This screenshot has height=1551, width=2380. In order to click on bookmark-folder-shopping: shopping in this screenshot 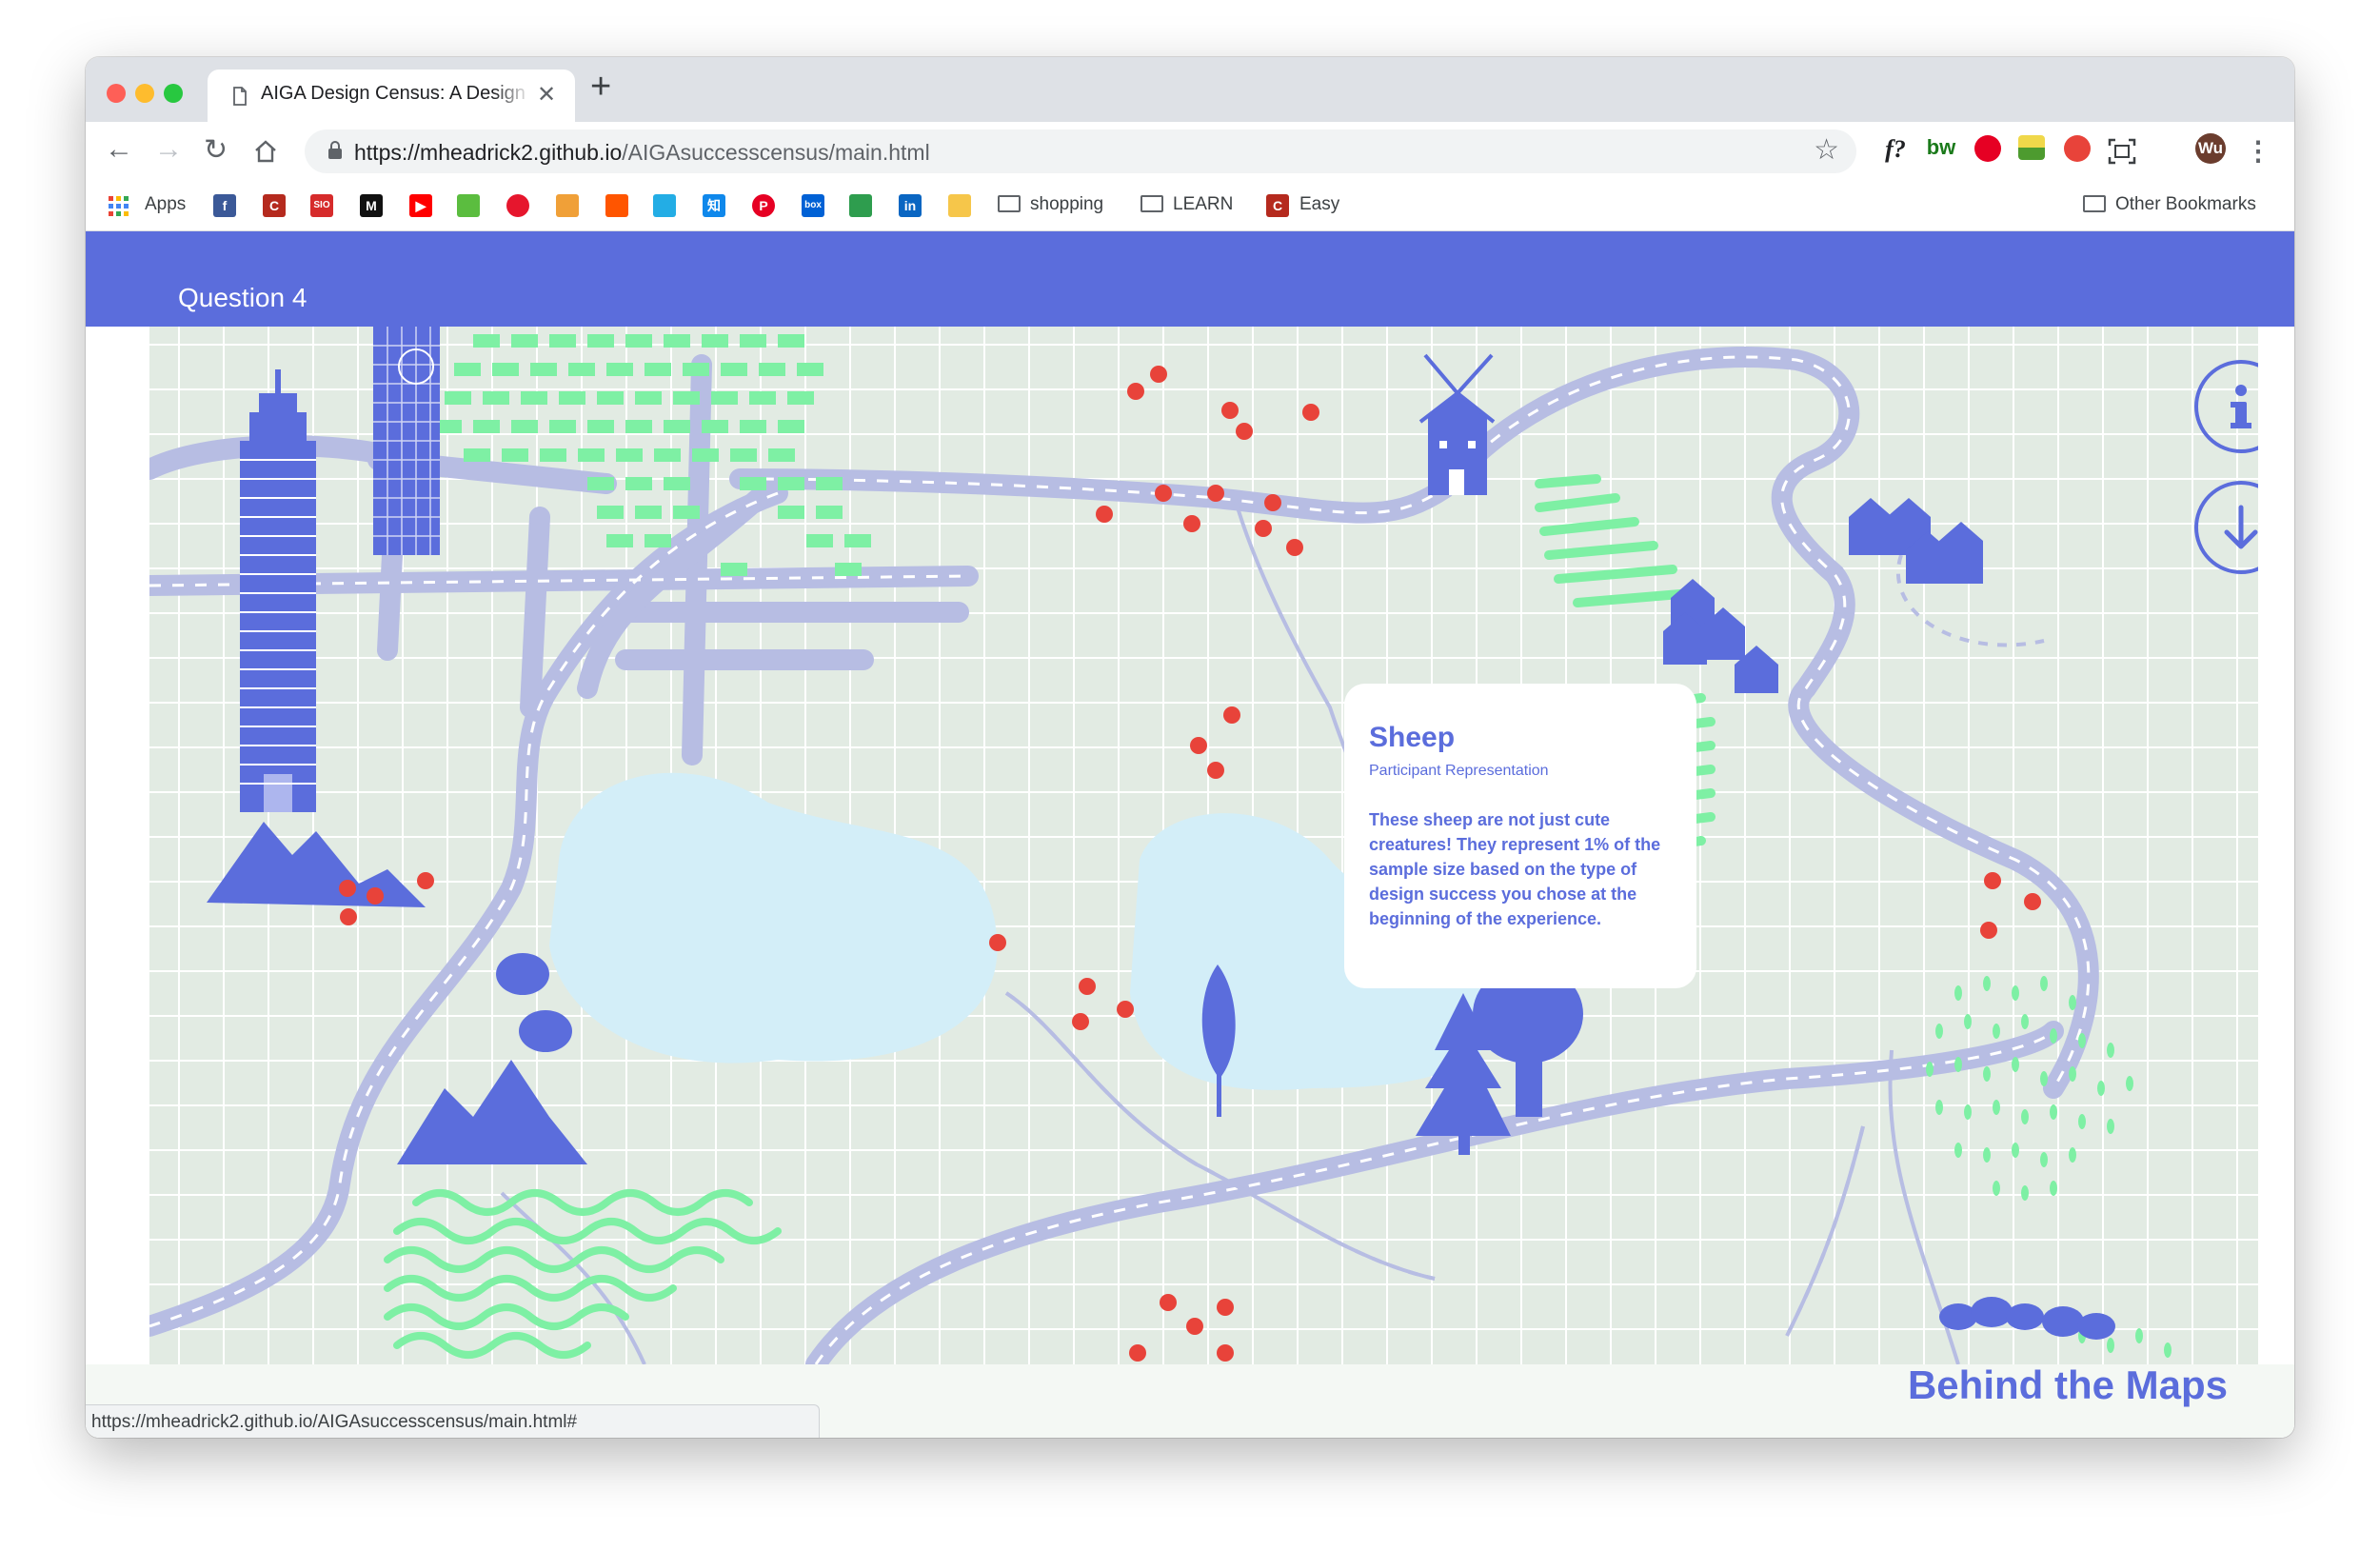, I will do `click(1050, 205)`.